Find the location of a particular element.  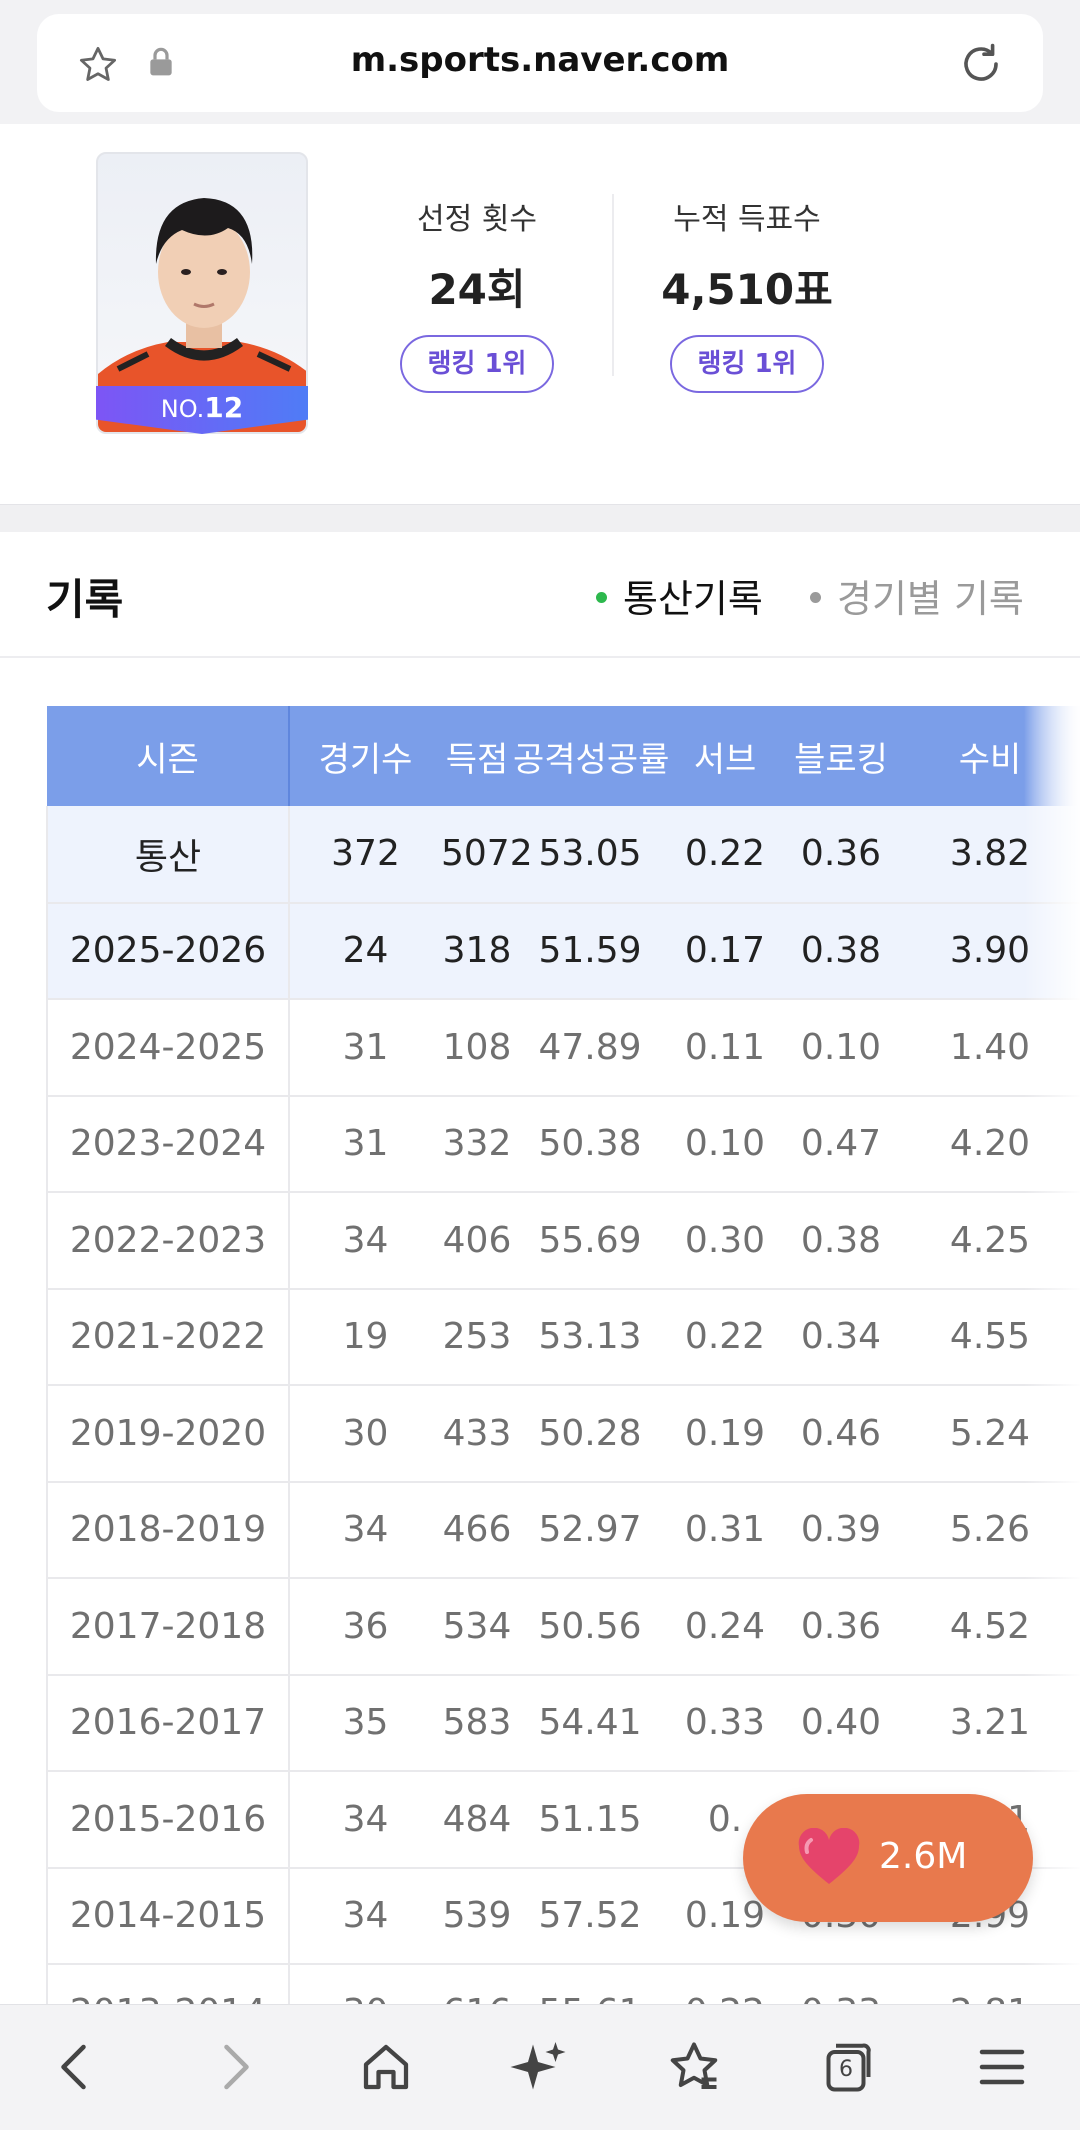

stat-cell: 55.61 is located at coordinates (590, 1985).